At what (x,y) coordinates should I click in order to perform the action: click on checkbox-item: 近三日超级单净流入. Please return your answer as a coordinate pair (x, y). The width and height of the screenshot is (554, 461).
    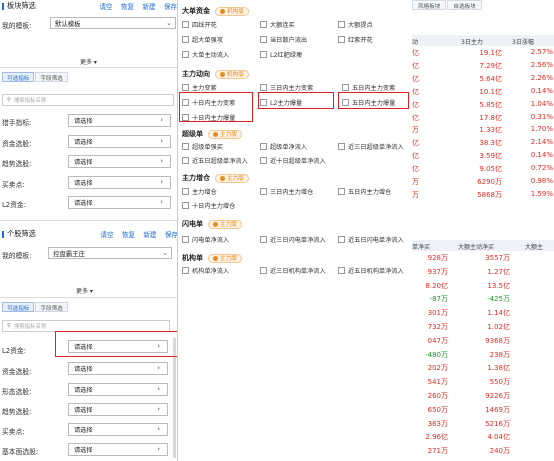
    Looking at the image, I should click on (371, 146).